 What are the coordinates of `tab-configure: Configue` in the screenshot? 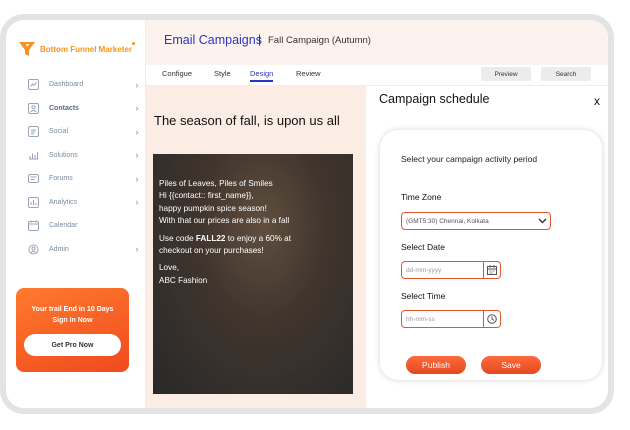 It's located at (177, 73).